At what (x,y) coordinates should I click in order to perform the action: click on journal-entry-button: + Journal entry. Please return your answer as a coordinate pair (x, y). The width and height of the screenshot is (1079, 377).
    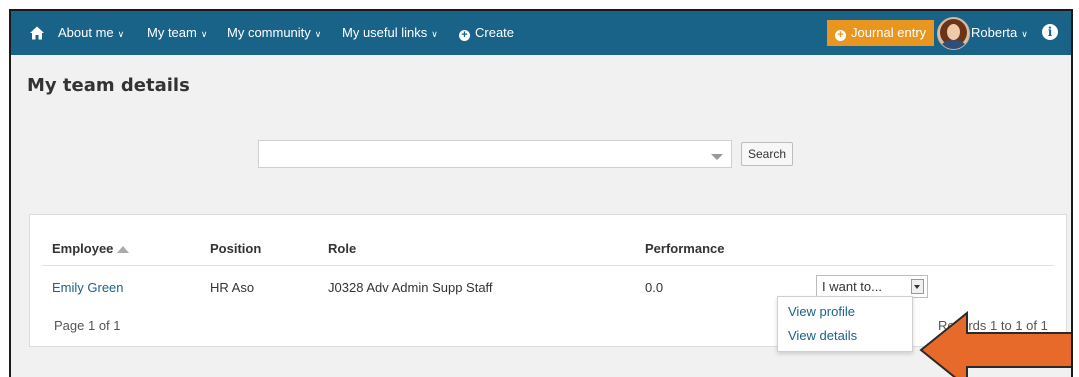
    Looking at the image, I should click on (881, 33).